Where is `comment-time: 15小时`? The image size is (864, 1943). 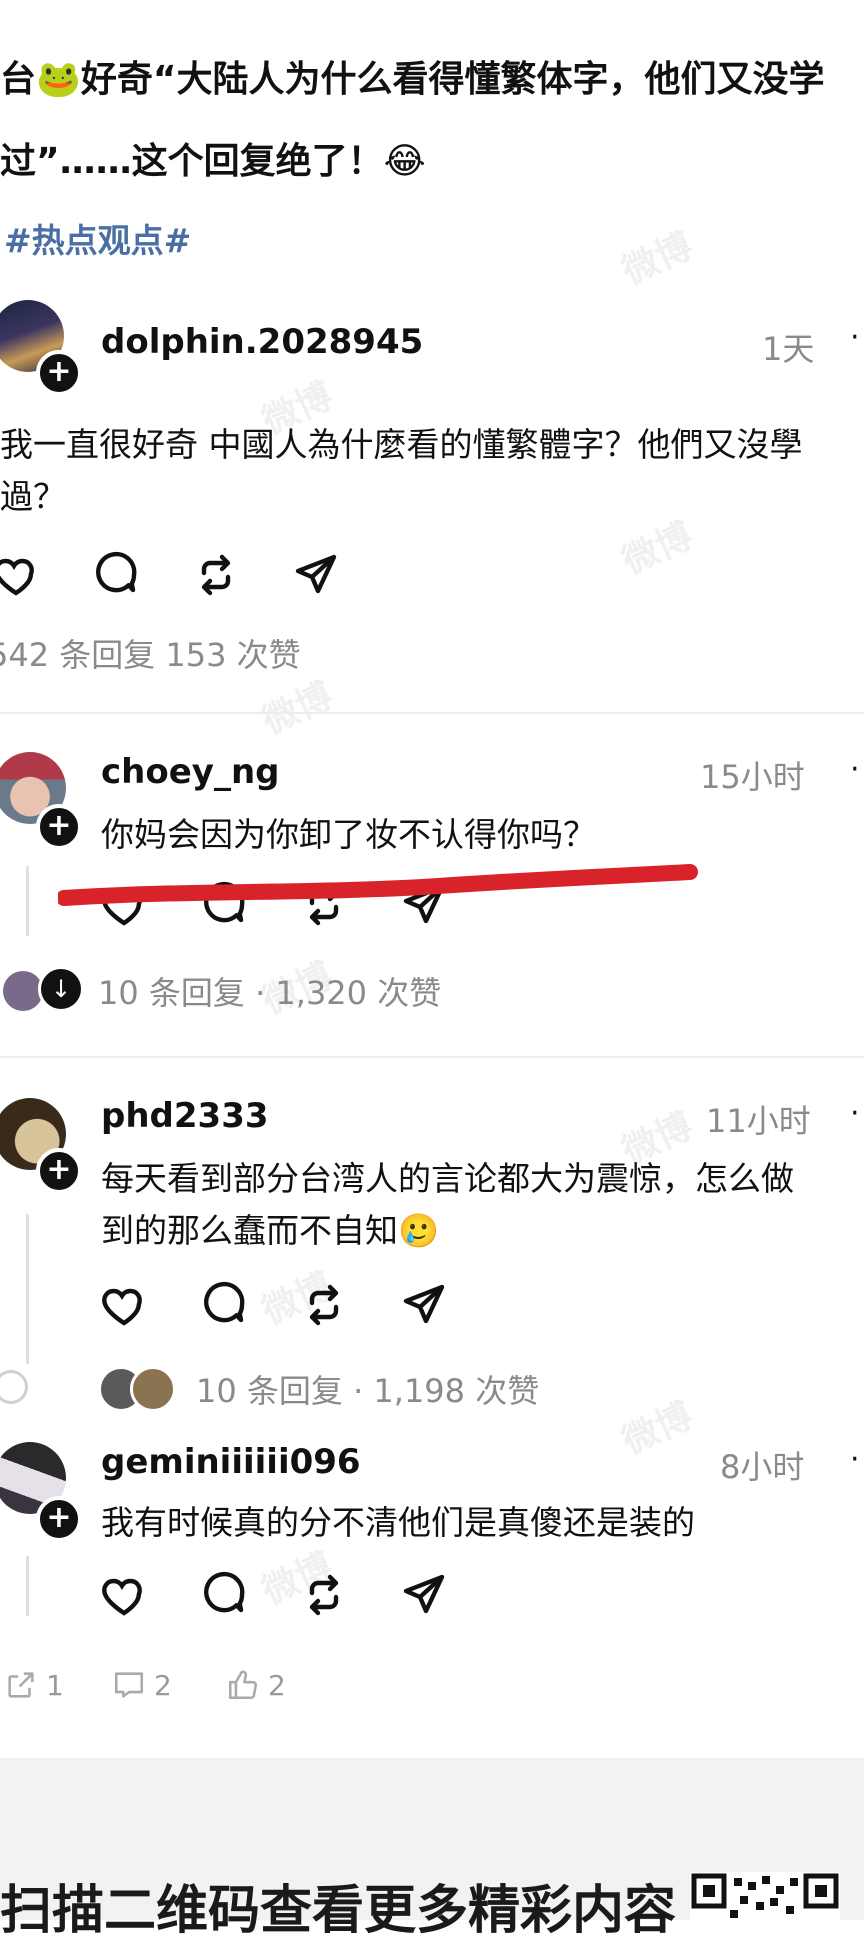
comment-time: 15小时 is located at coordinates (752, 777).